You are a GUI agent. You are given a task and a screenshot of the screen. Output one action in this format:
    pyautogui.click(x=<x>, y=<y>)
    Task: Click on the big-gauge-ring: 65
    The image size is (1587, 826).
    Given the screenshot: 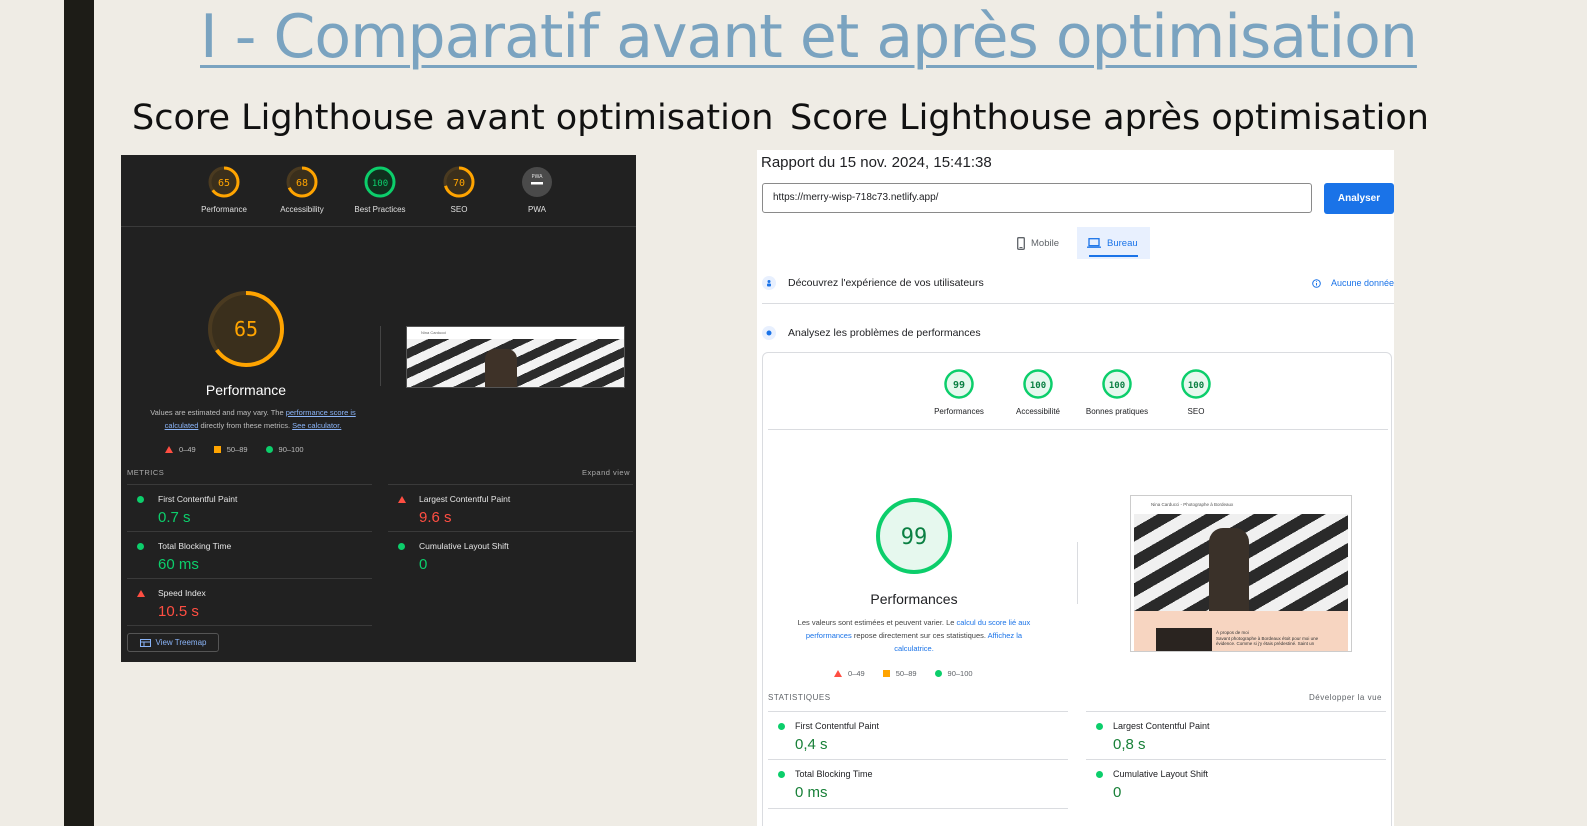 What is the action you would take?
    pyautogui.click(x=246, y=329)
    